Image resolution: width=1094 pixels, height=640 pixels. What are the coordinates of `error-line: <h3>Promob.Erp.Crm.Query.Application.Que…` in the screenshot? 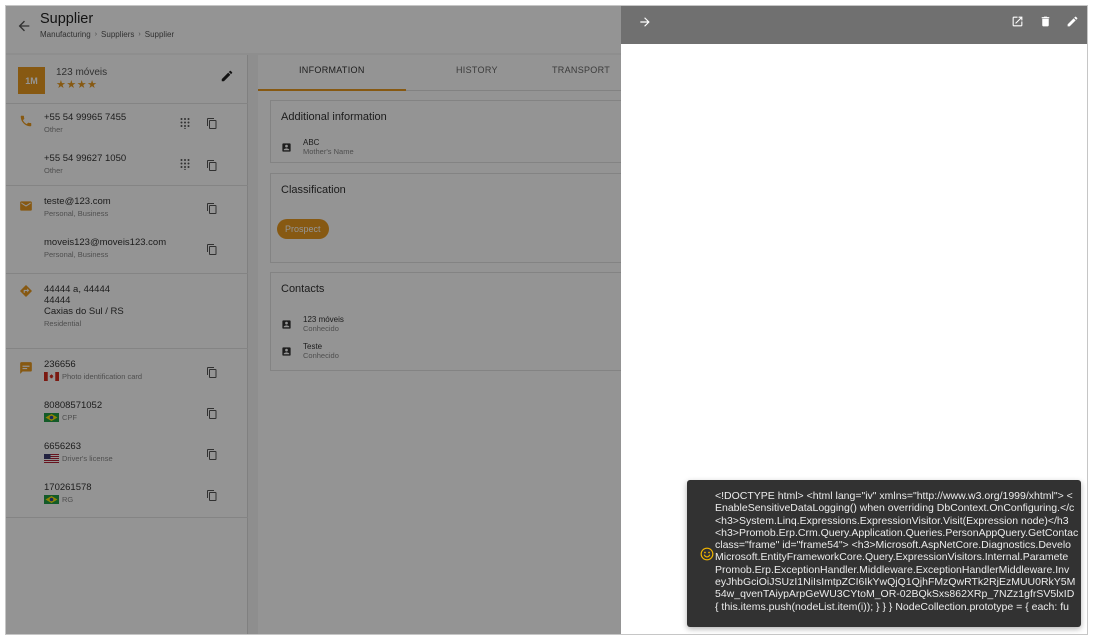 It's located at (897, 532).